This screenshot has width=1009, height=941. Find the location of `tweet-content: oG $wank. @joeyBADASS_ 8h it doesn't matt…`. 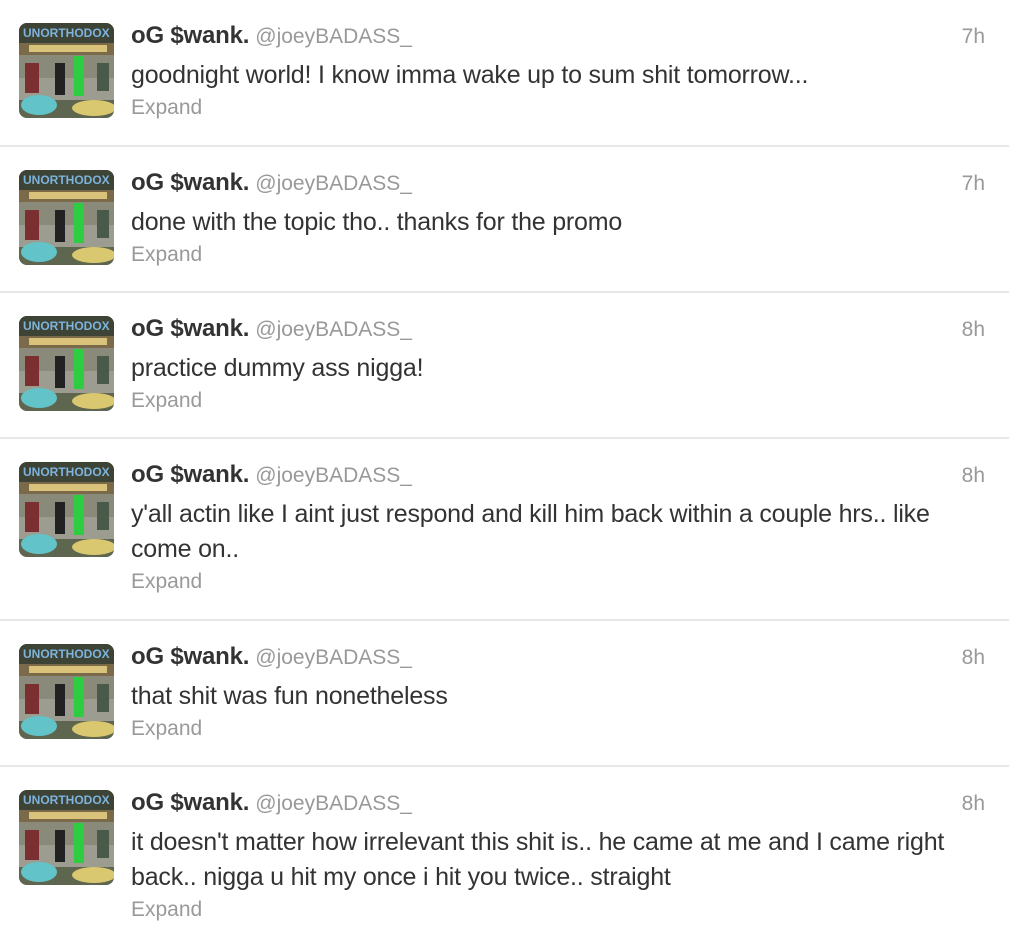

tweet-content: oG $wank. @joeyBADASS_ 8h it doesn't matt… is located at coordinates (558, 855).